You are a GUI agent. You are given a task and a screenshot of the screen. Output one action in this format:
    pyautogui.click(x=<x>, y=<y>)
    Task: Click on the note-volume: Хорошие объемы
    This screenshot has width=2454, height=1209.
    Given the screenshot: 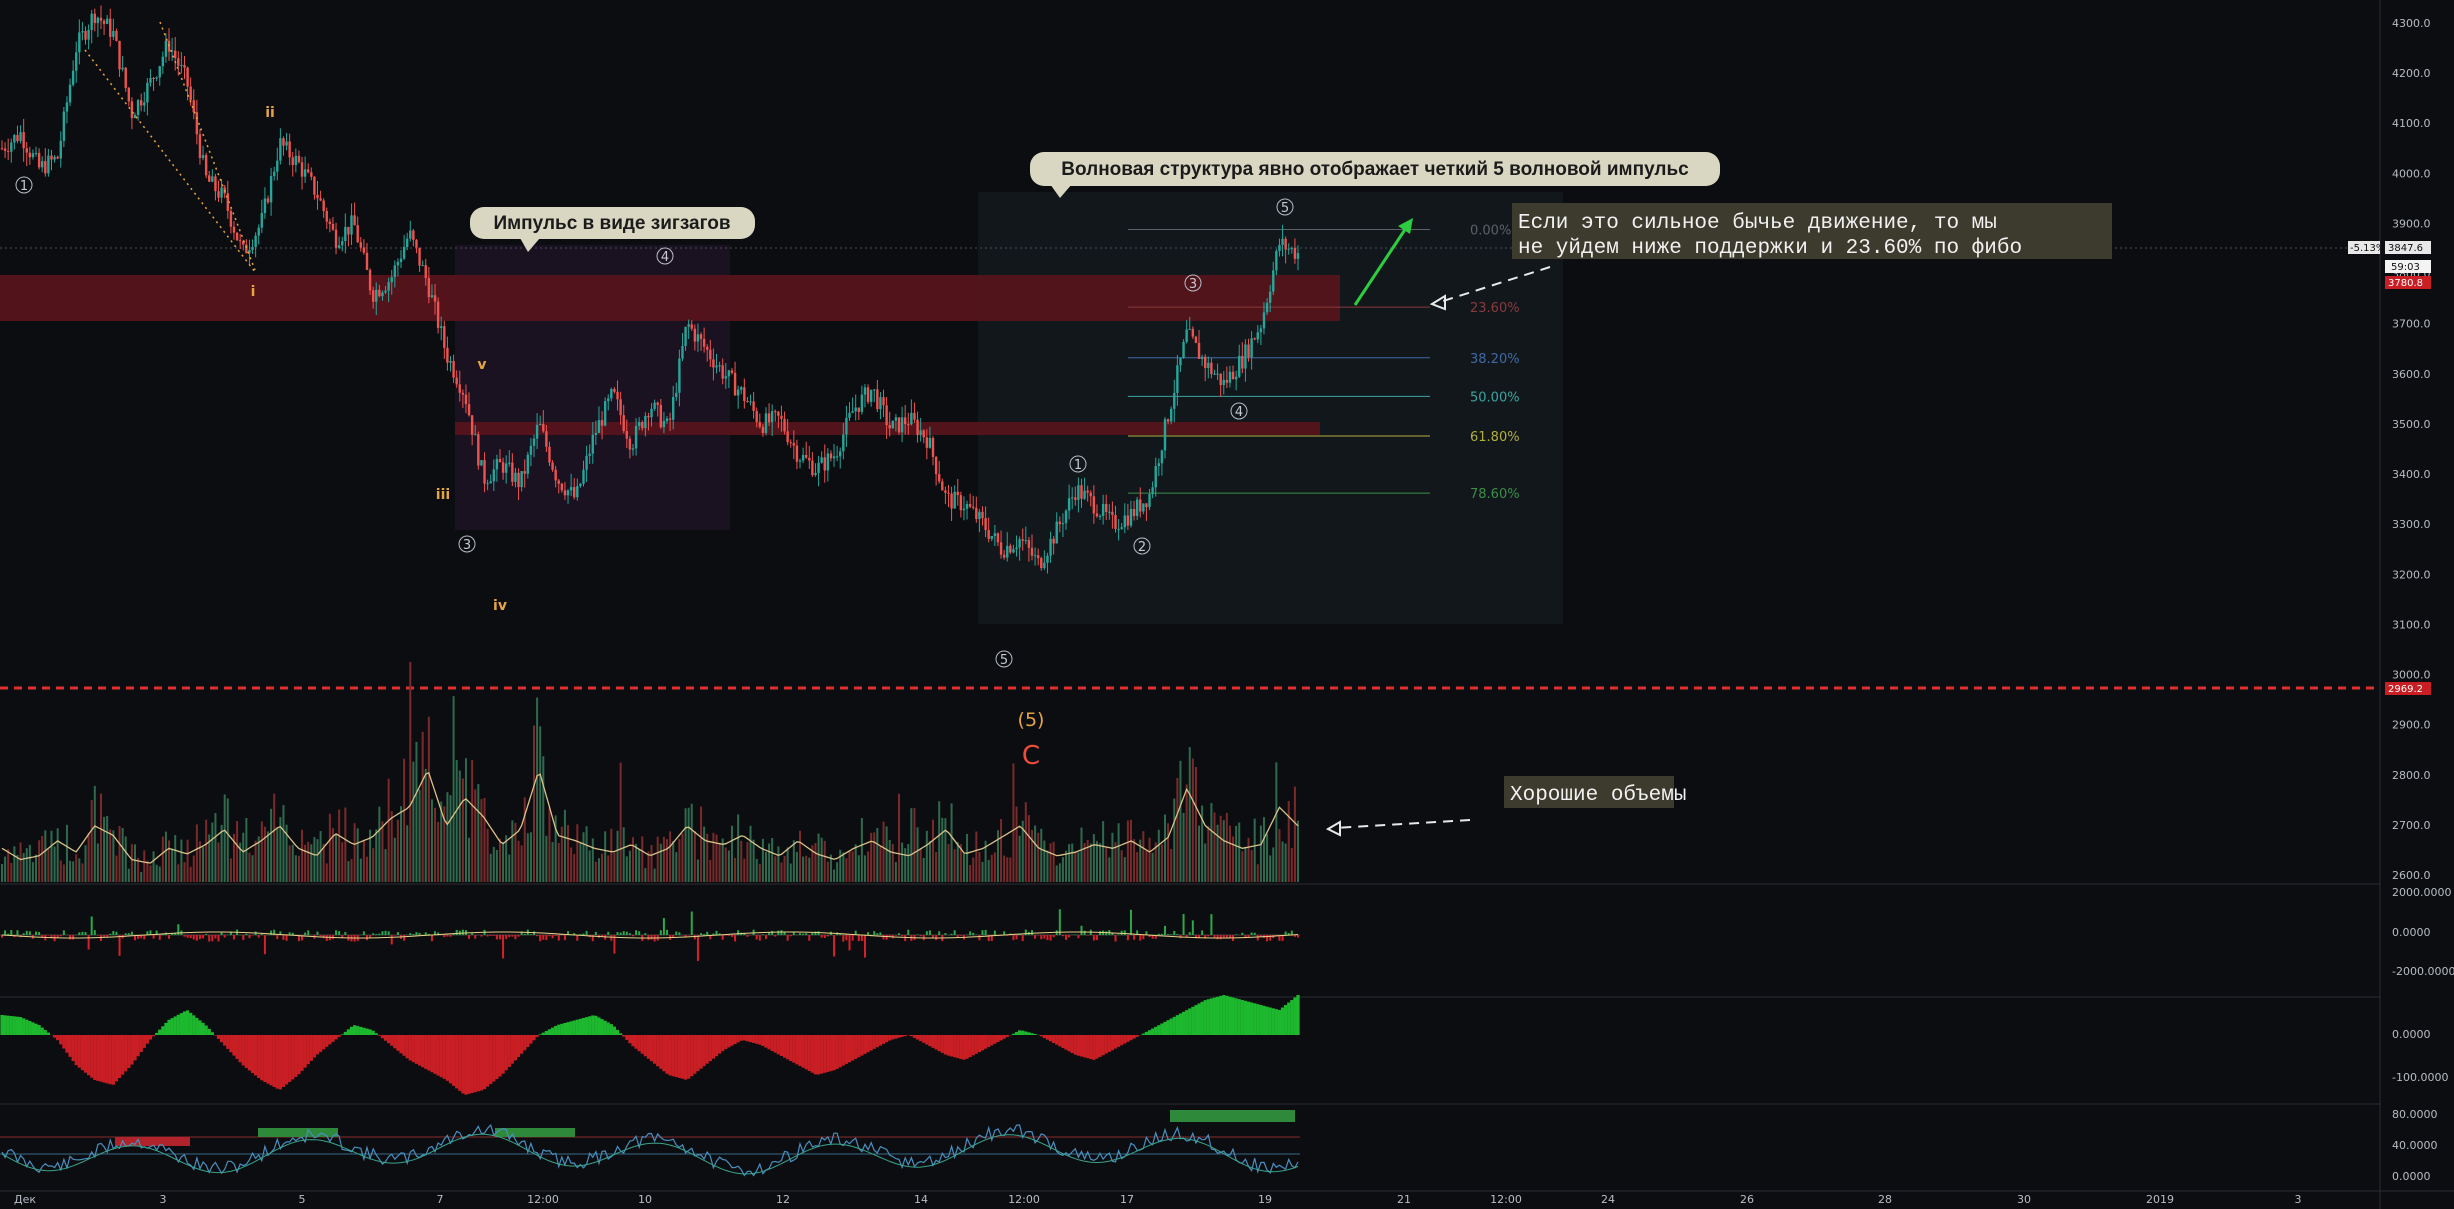 What is the action you would take?
    pyautogui.click(x=1595, y=792)
    